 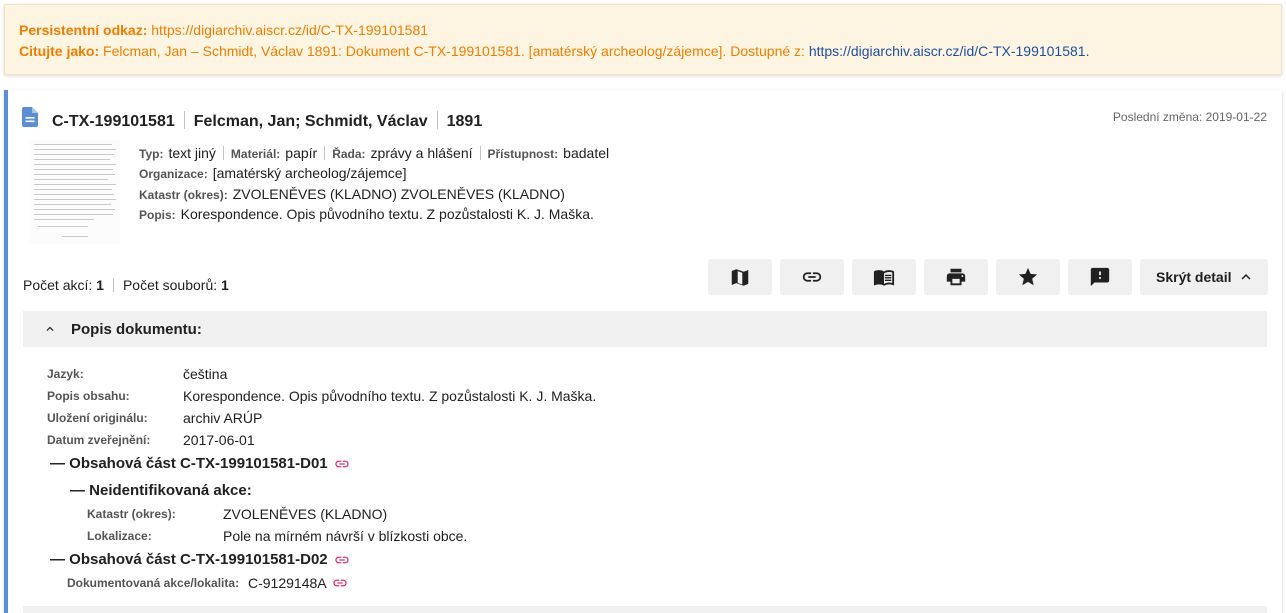 I want to click on action-location-label: Lokalizace:, so click(x=119, y=536).